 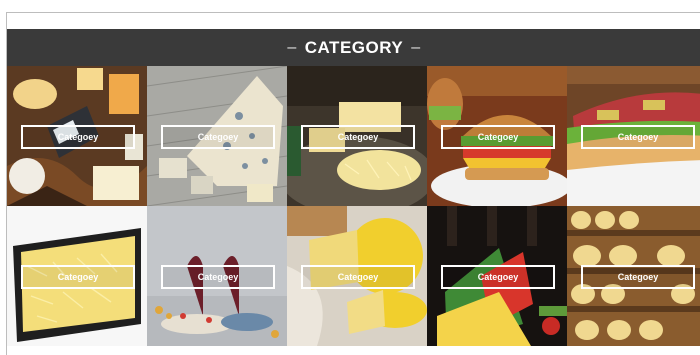 I want to click on category-tile-cheese-board: Categoey, so click(x=77, y=136).